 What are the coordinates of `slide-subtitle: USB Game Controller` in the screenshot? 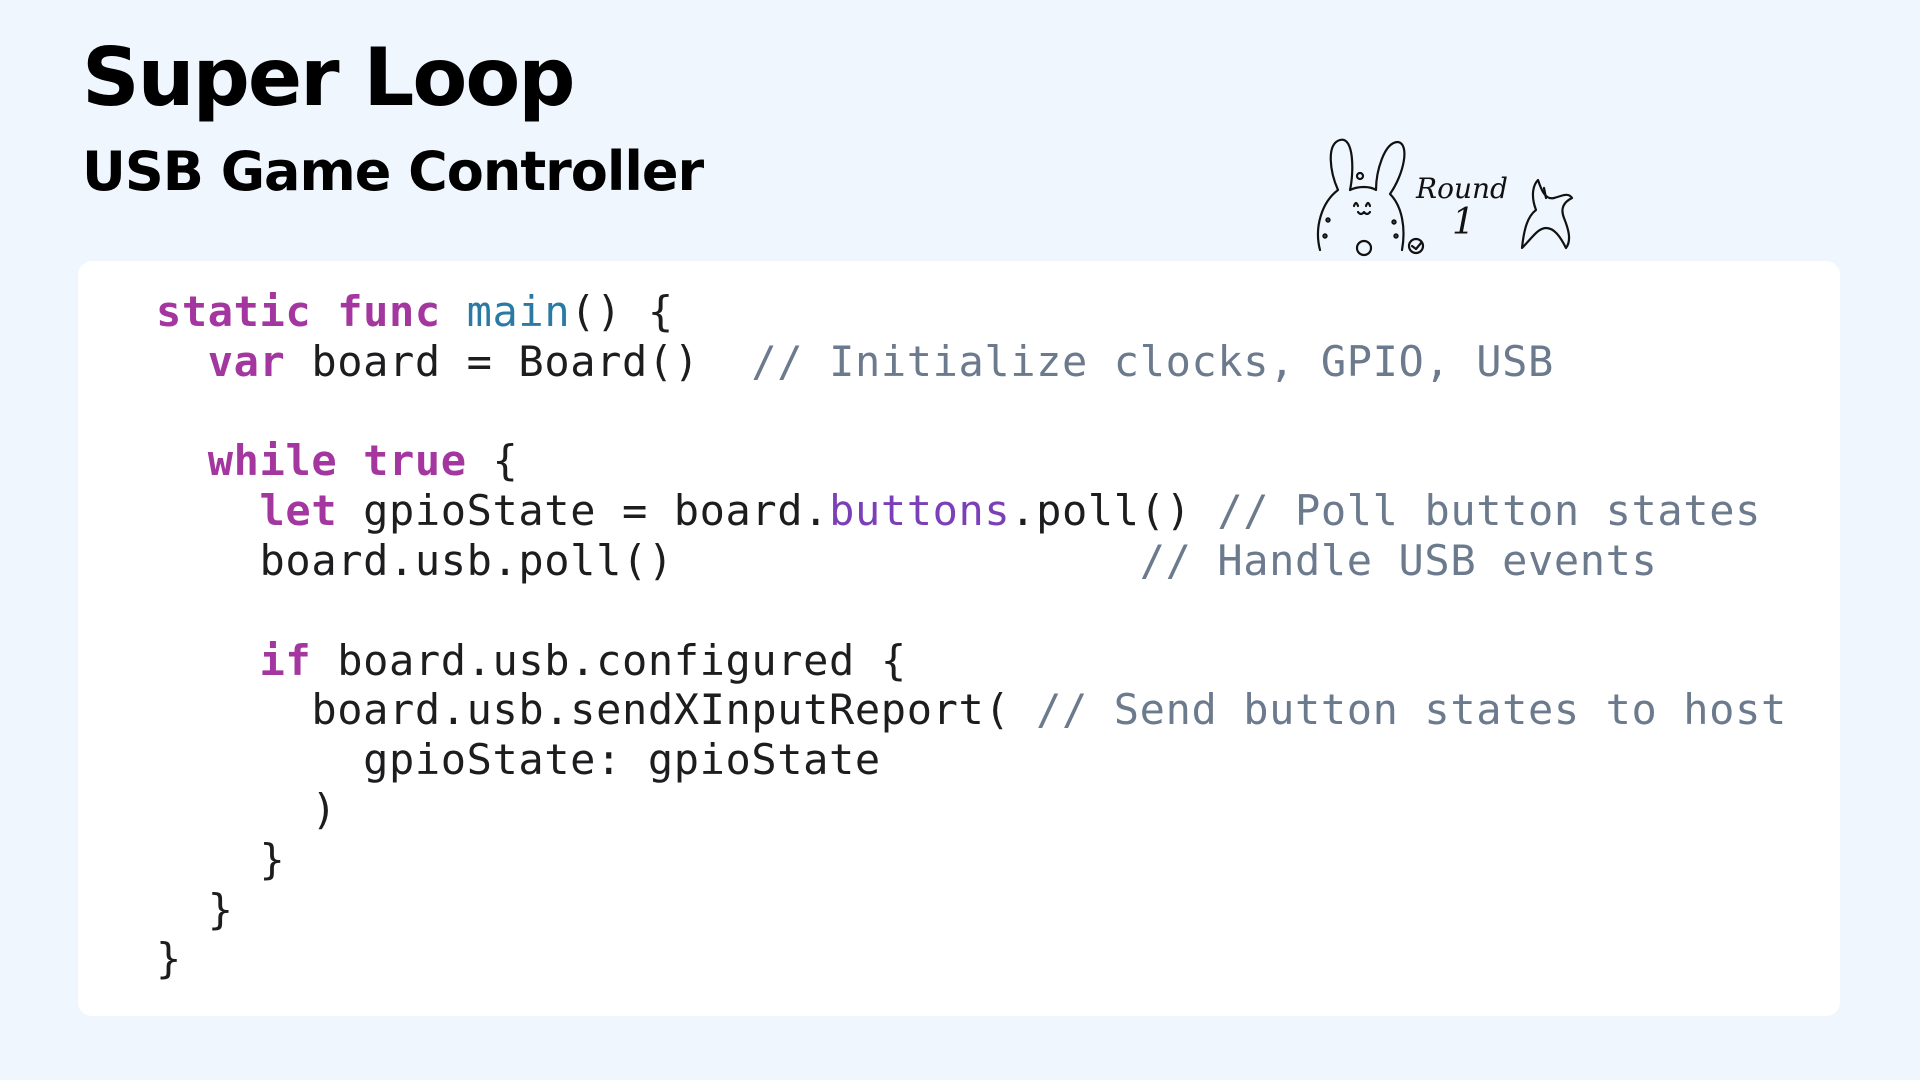 It's located at (393, 171).